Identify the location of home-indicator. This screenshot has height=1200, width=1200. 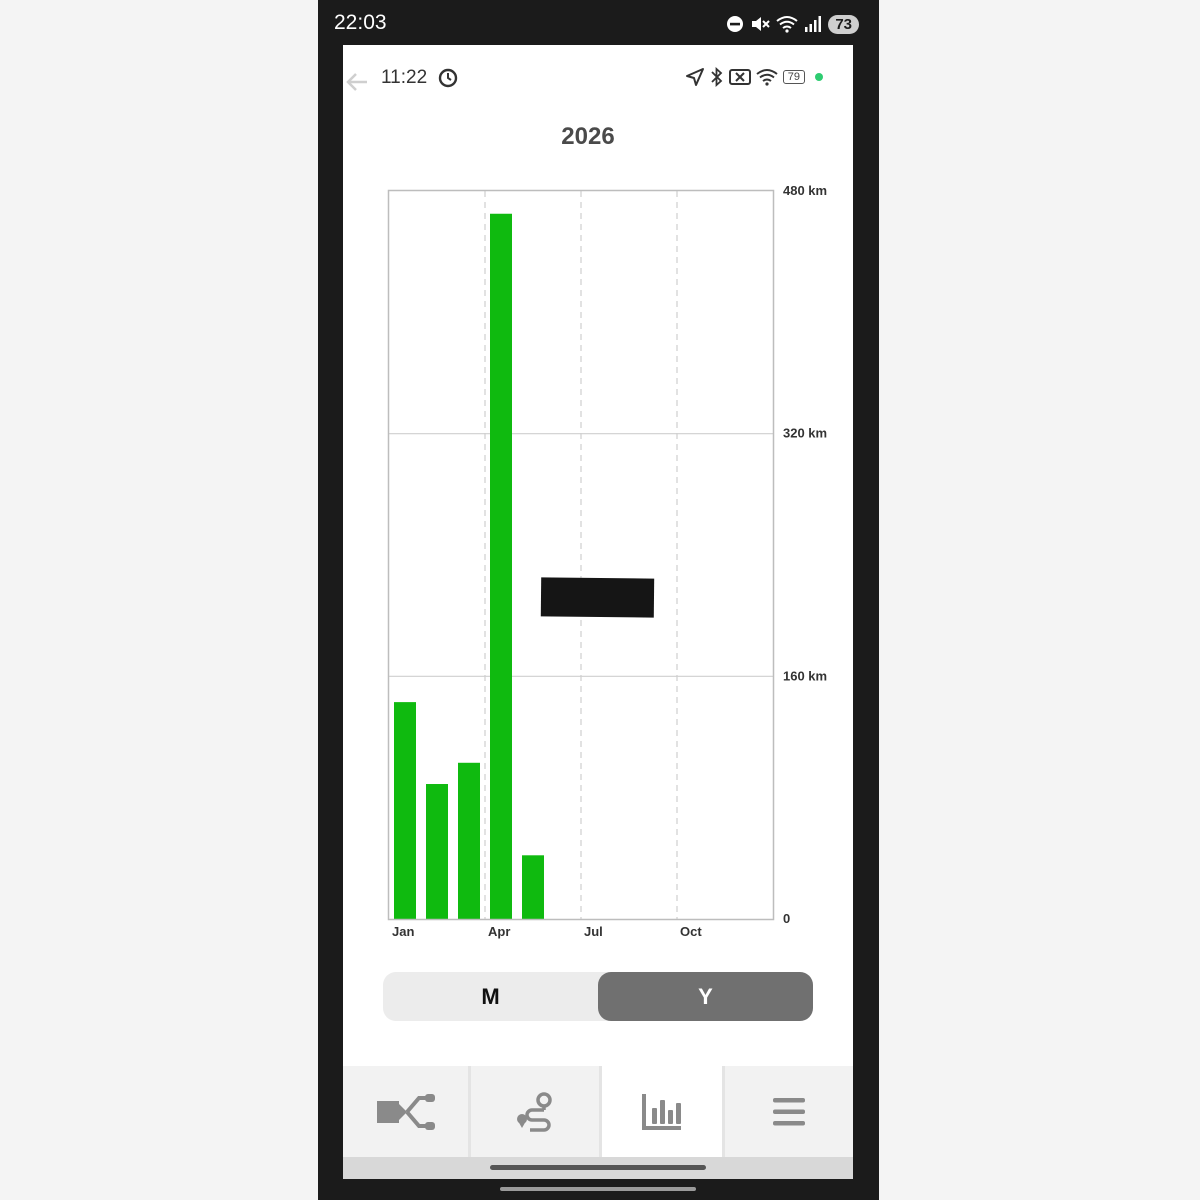
(598, 1167).